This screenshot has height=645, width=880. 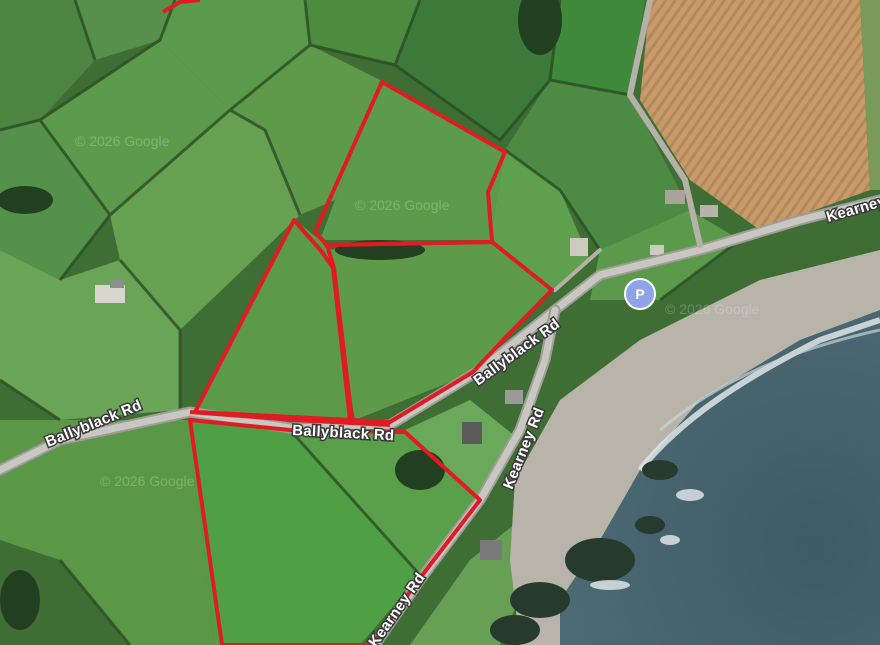 I want to click on watermark-4: © 2026 Google, so click(x=712, y=309).